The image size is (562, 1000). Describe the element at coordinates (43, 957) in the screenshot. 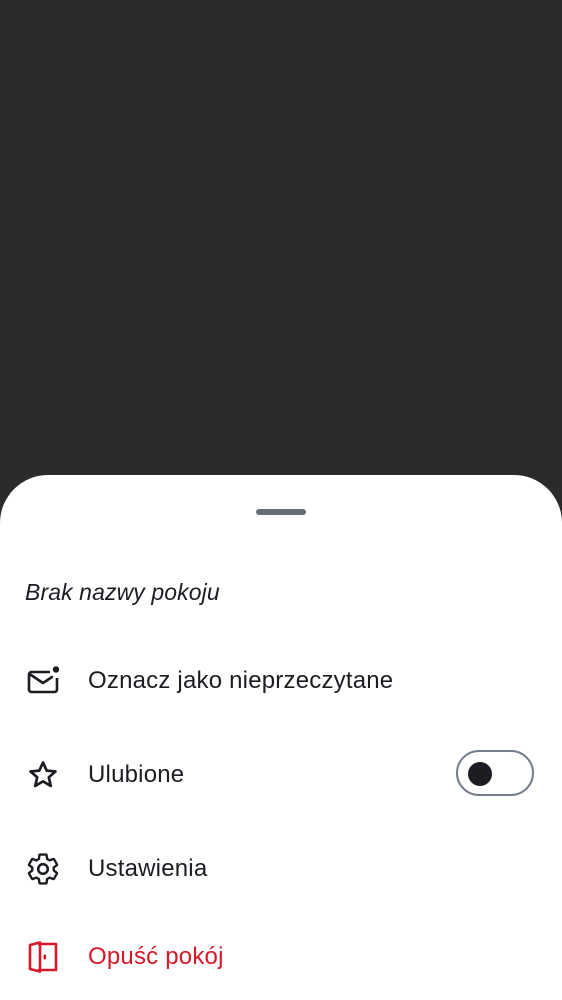

I see `leave-door-icon` at that location.